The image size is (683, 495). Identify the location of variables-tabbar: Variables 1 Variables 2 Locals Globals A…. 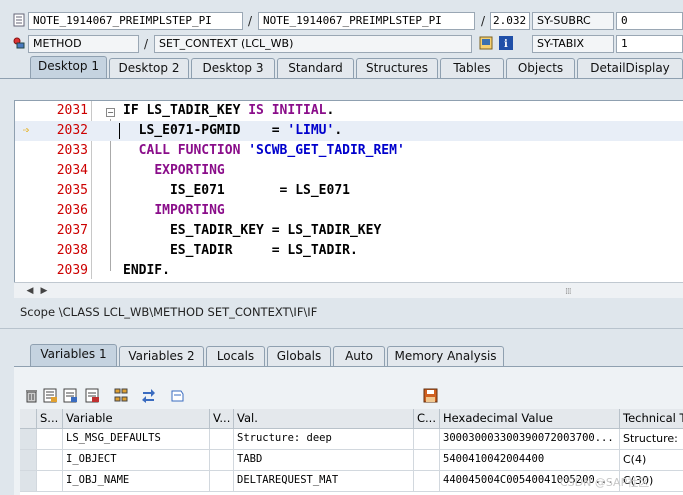
(341, 355).